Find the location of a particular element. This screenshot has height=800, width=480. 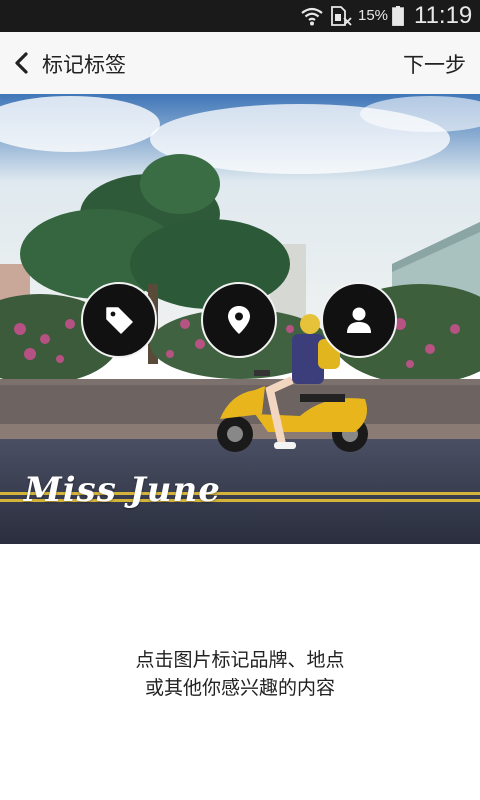

wifi-icon is located at coordinates (312, 16).